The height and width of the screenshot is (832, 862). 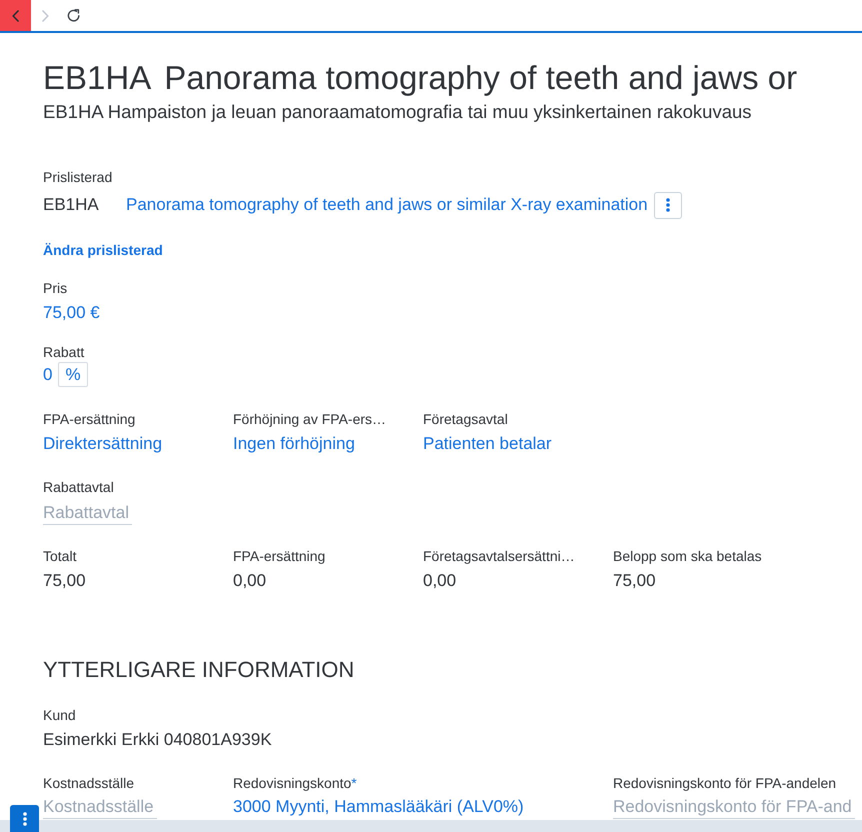 What do you see at coordinates (97, 78) in the screenshot?
I see `title-code: EB1HA` at bounding box center [97, 78].